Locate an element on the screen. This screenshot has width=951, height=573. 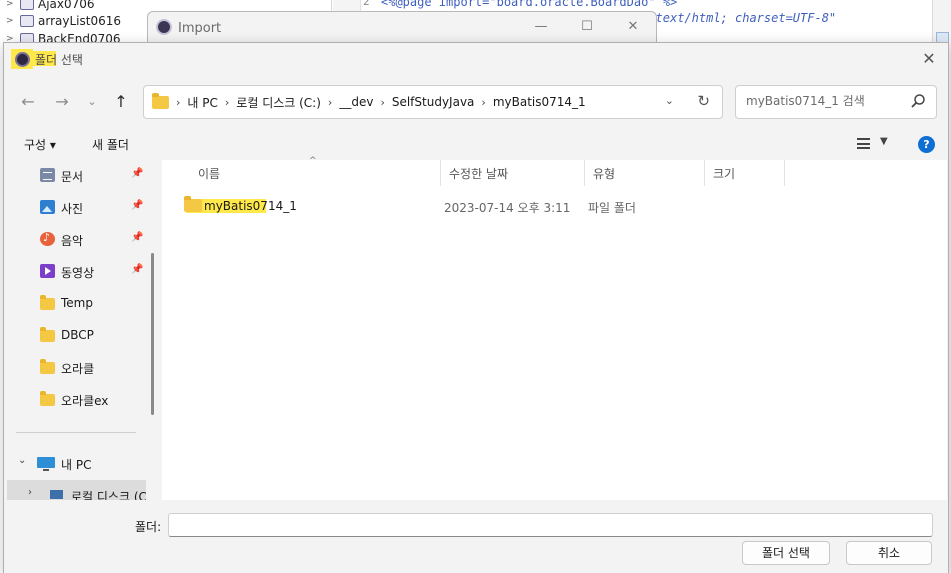
breadcrumb-item: 로컬 디스크 (C:) is located at coordinates (278, 102).